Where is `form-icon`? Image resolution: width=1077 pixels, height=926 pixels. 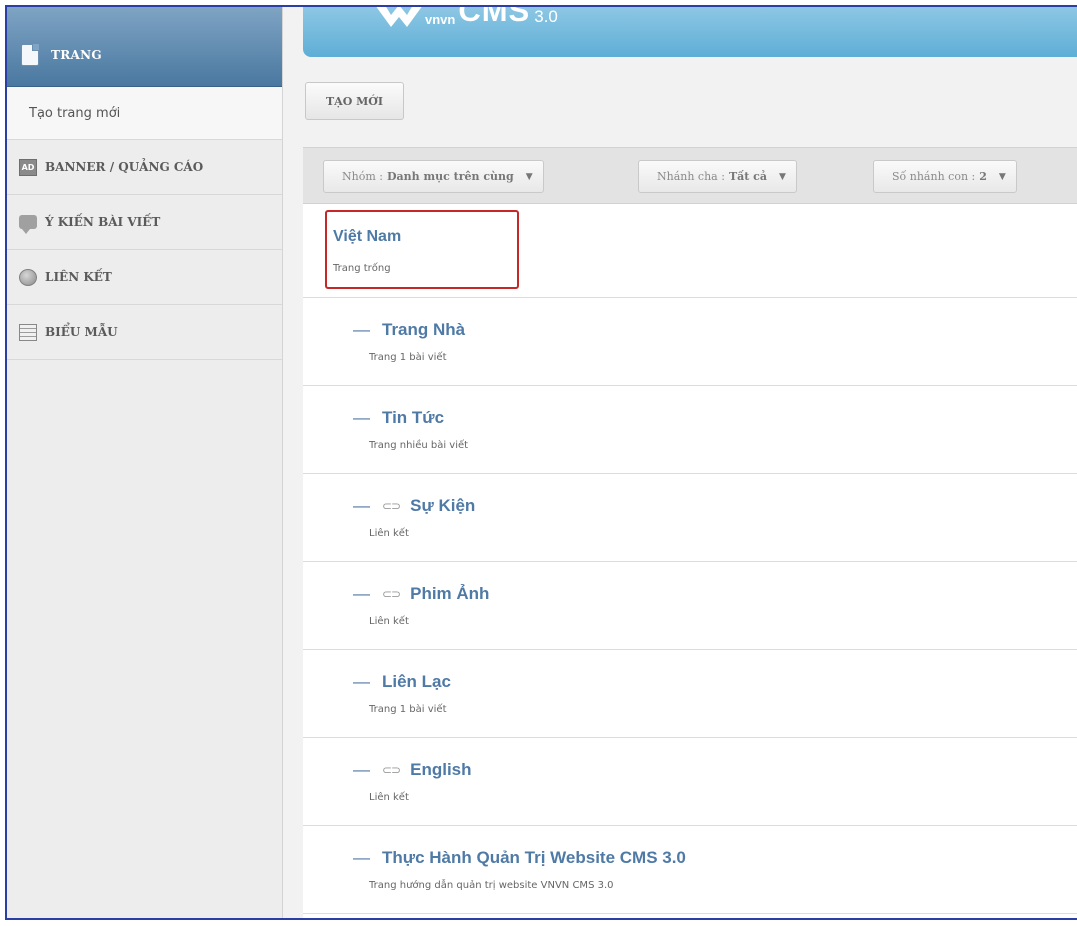 form-icon is located at coordinates (28, 332).